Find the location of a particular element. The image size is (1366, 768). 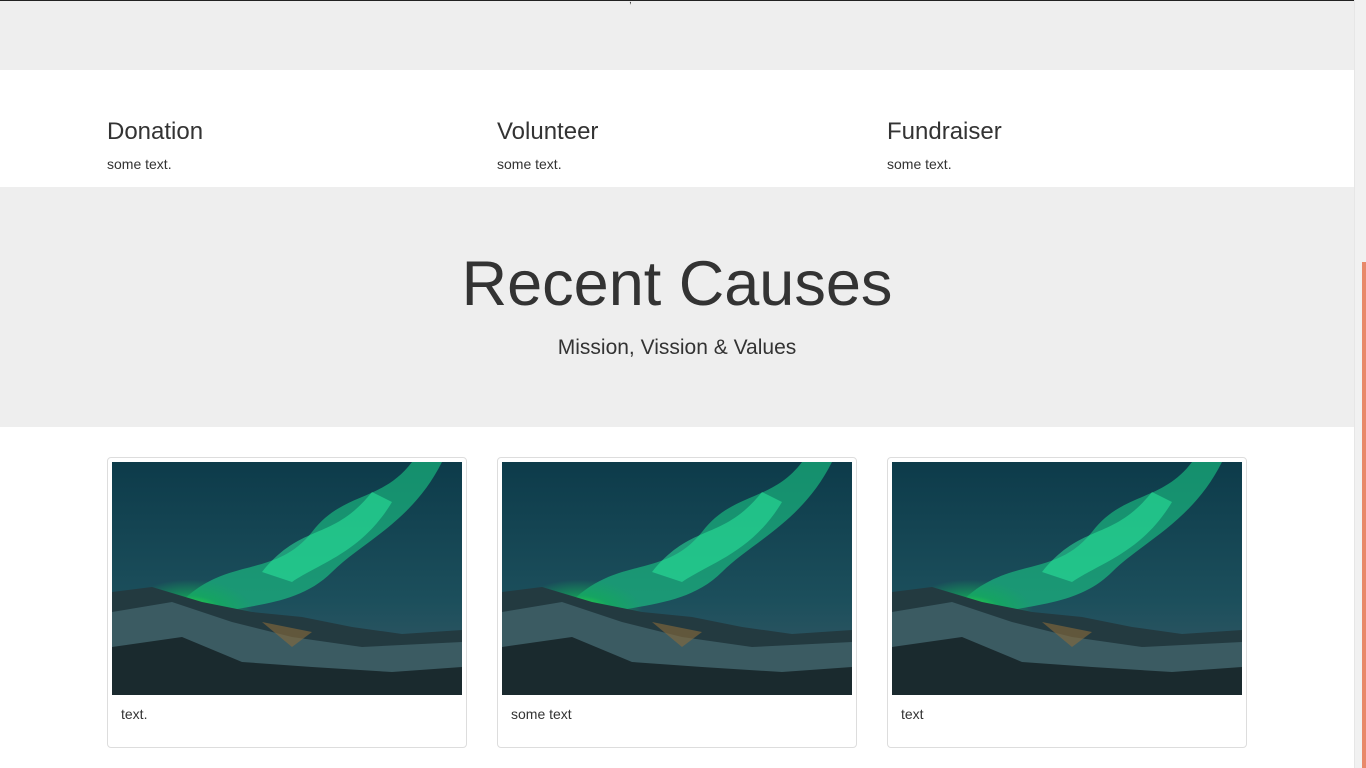

banner-subtitle: Mission, Vission & Values is located at coordinates (677, 347).